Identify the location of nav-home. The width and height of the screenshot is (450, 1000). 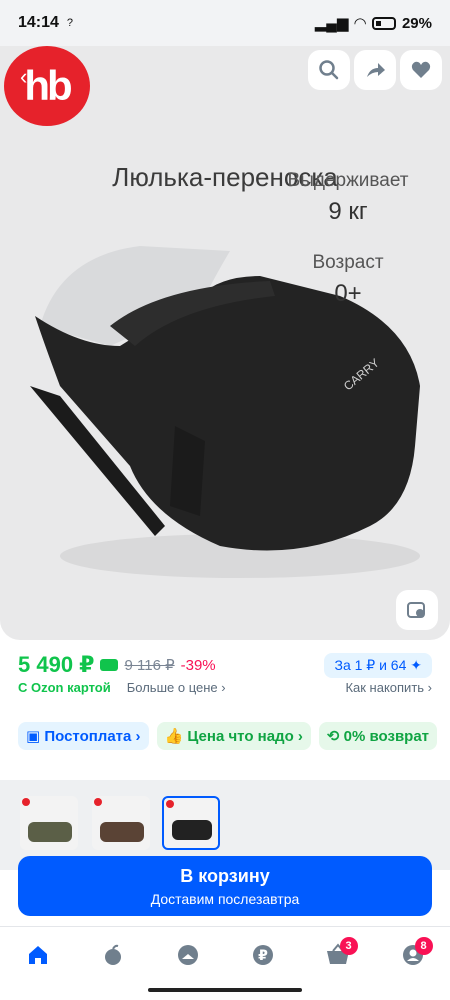
(38, 955).